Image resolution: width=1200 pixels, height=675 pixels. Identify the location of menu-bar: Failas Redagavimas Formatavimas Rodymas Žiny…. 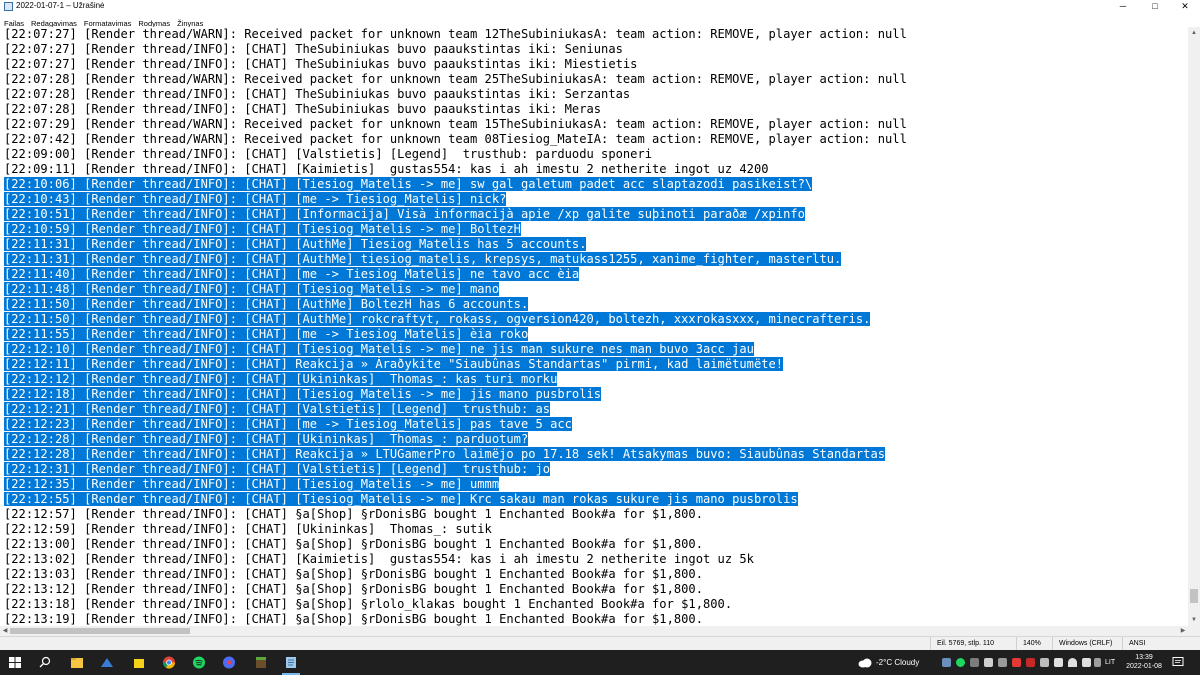
(600, 20).